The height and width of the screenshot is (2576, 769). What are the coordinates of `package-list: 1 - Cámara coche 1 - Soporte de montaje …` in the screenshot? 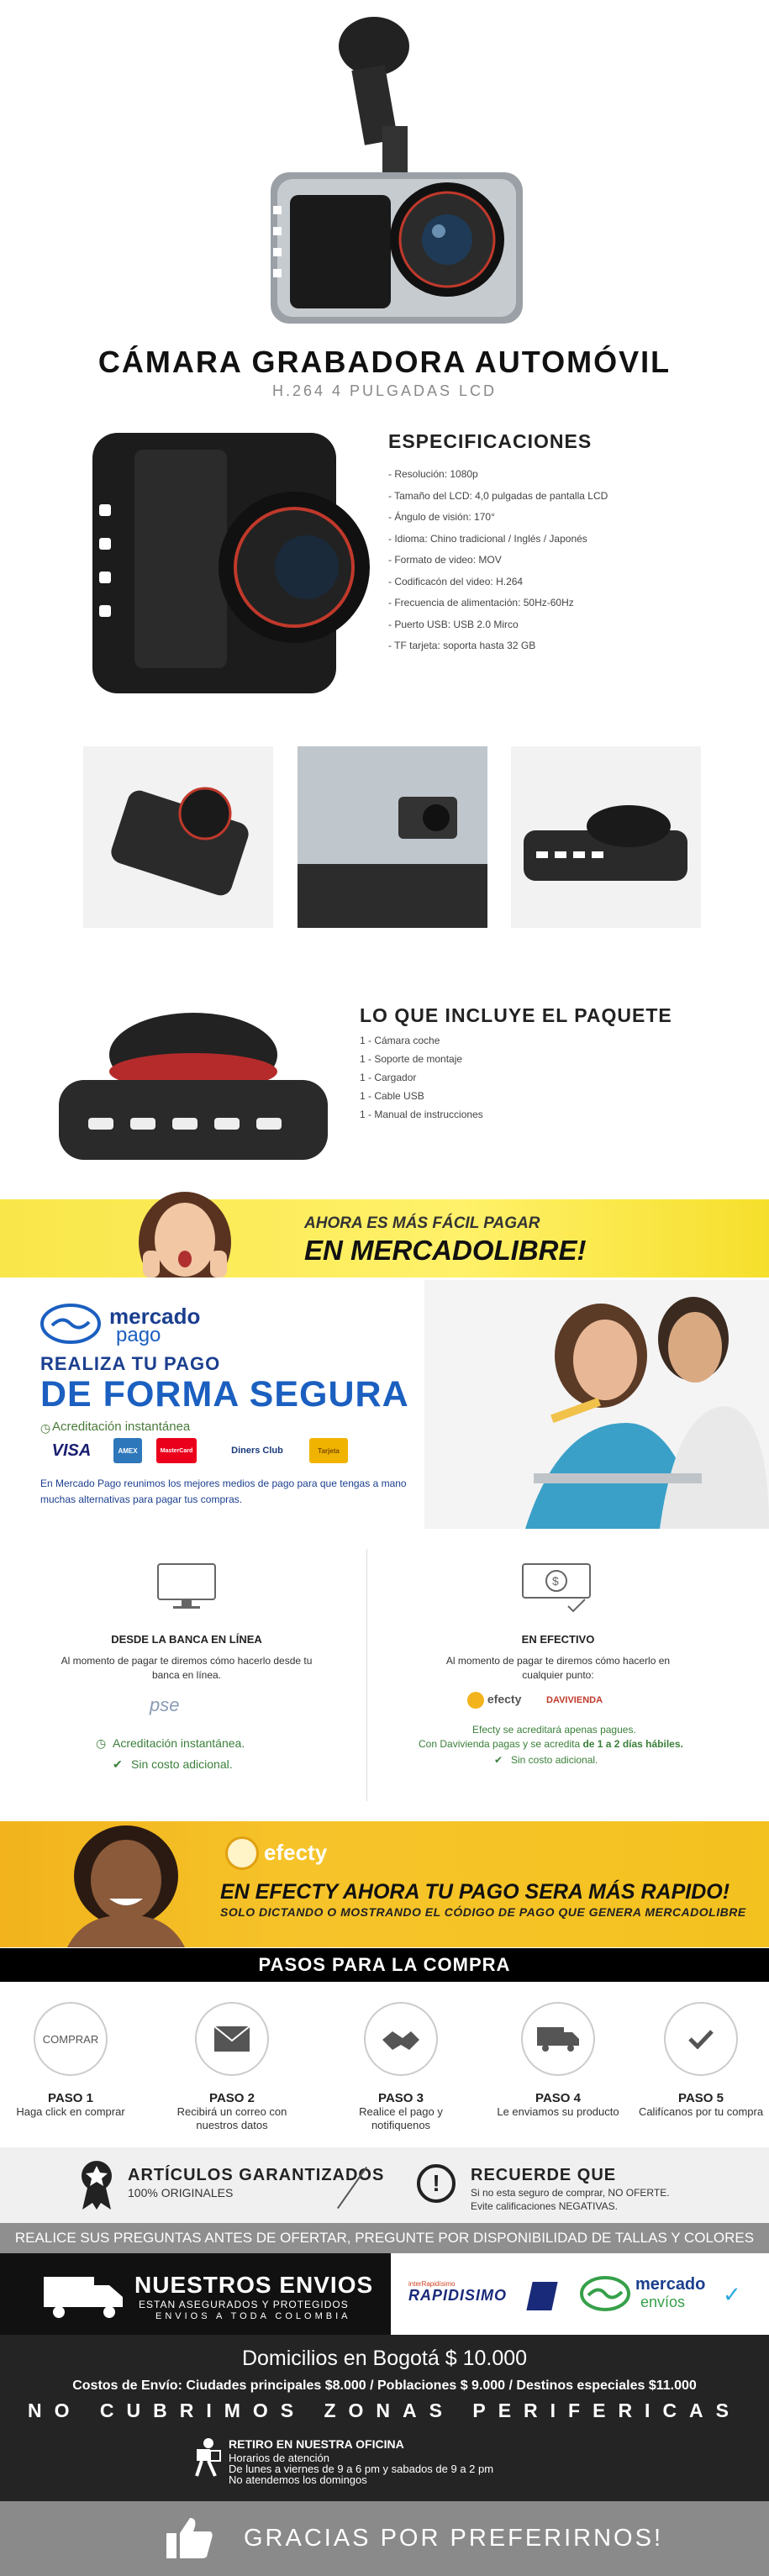 It's located at (422, 1077).